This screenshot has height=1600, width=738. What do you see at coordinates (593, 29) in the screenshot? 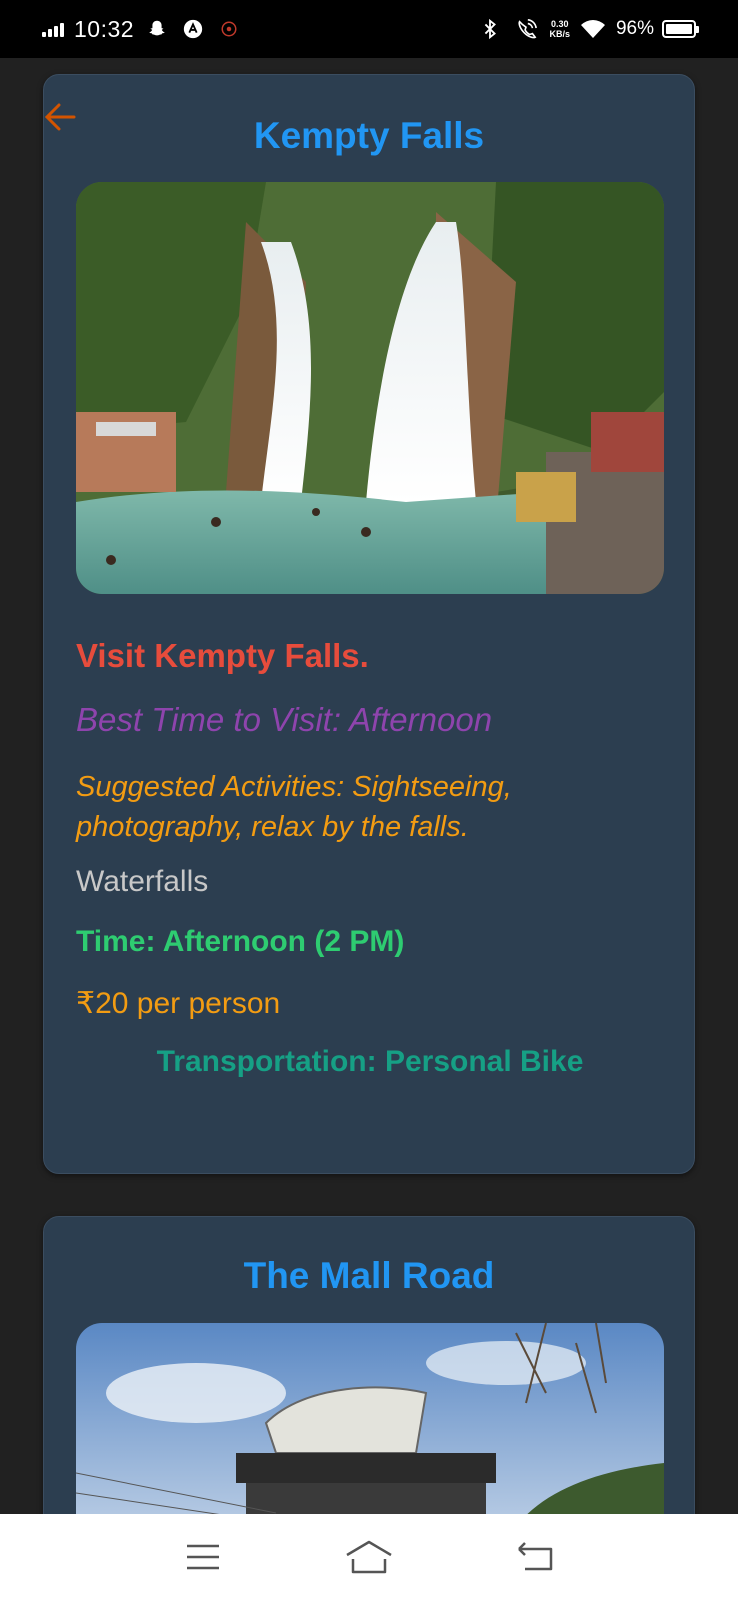
I see `wifi-icon` at bounding box center [593, 29].